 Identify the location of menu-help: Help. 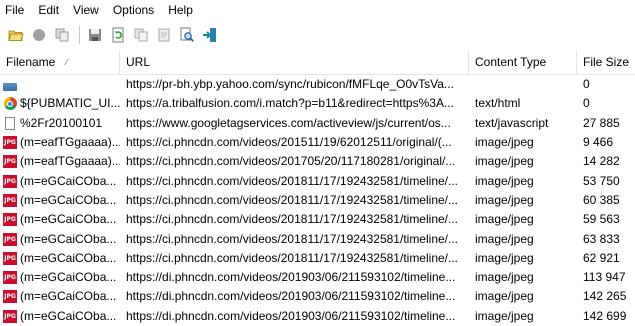
(180, 10).